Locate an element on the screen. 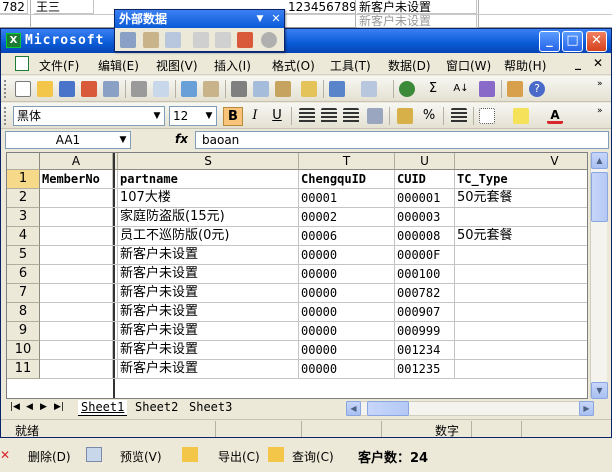  palette-title-bar: 外部数据 ▼ ✕ is located at coordinates (199, 19).